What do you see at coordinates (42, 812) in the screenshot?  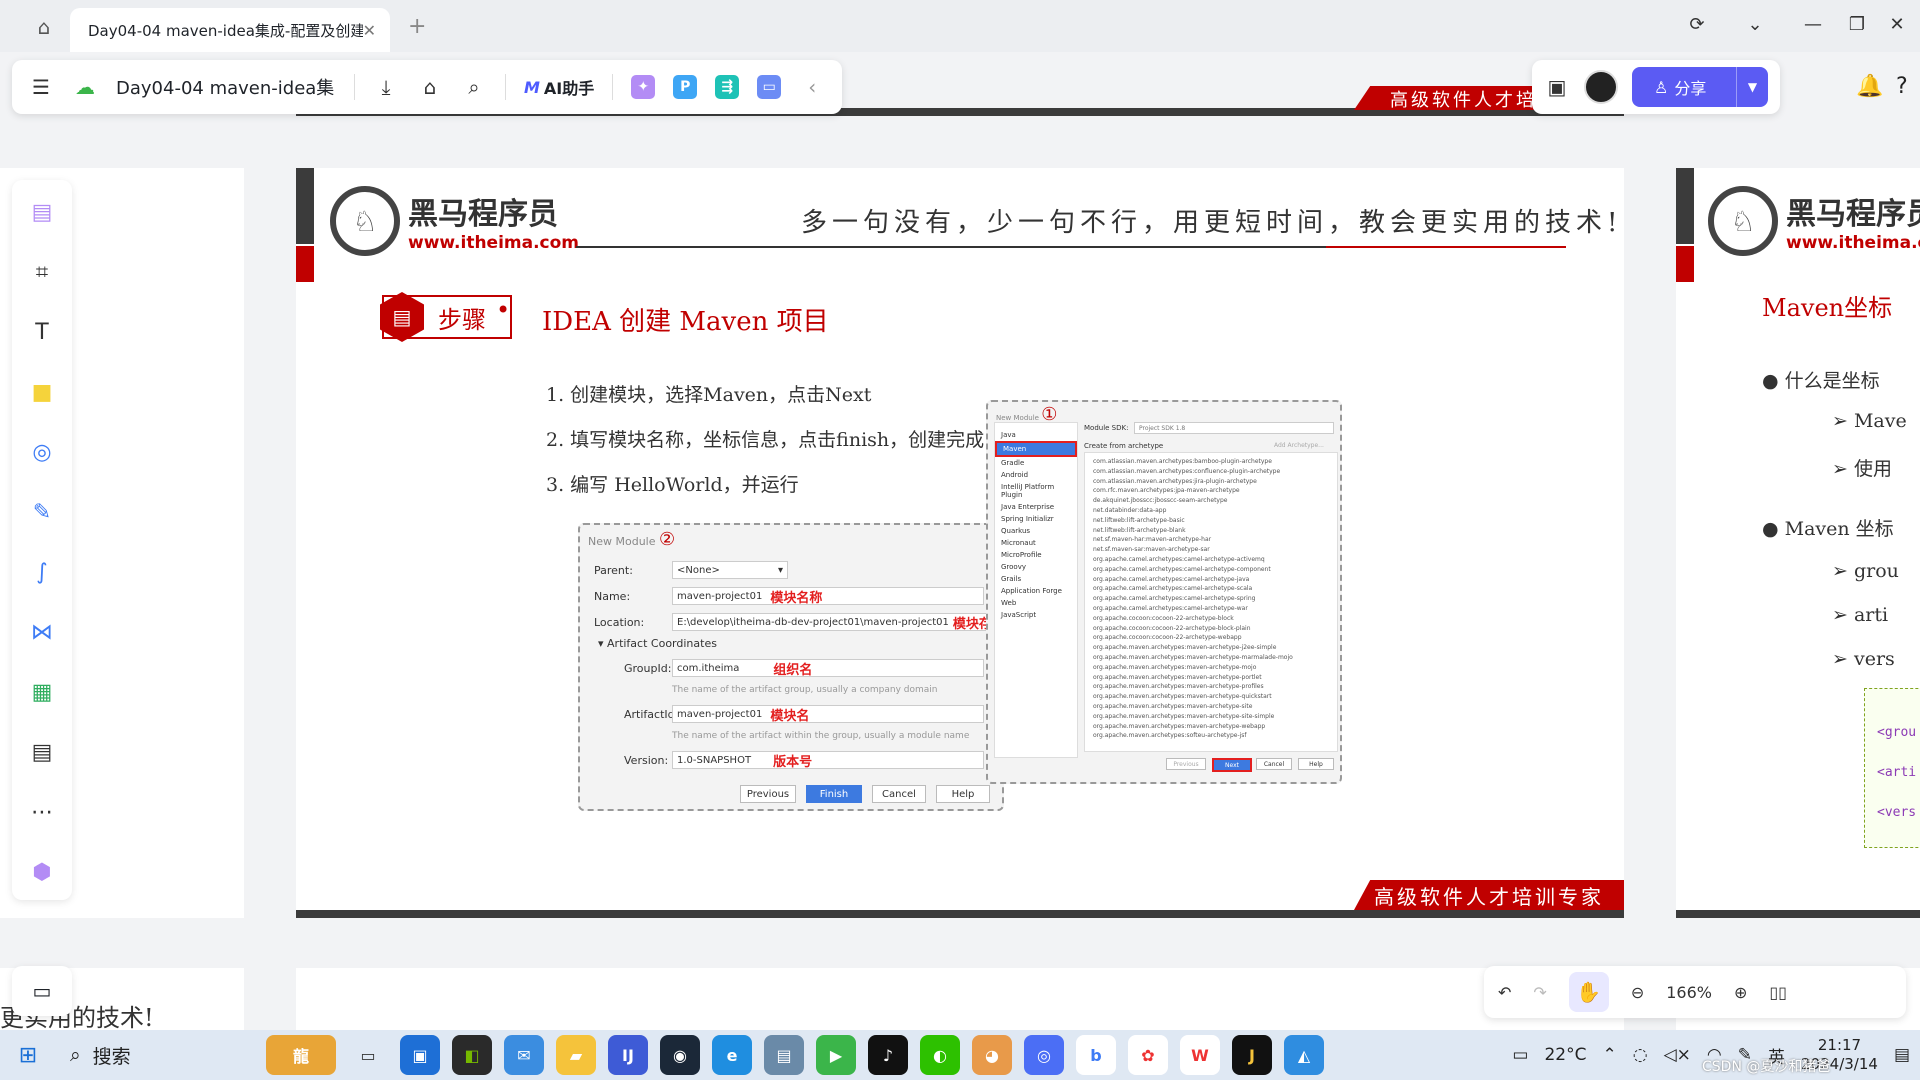 I see `more-icon: ⋯` at bounding box center [42, 812].